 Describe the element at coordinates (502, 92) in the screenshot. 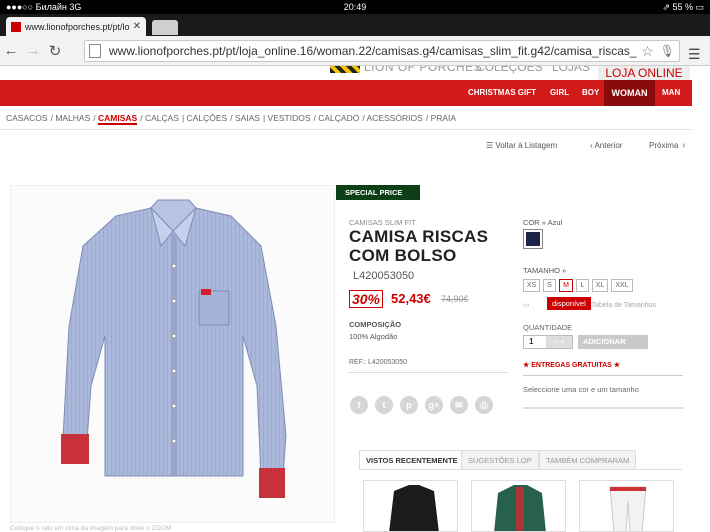

I see `nav-christmas-gift: CHRISTMAS GIFT` at that location.